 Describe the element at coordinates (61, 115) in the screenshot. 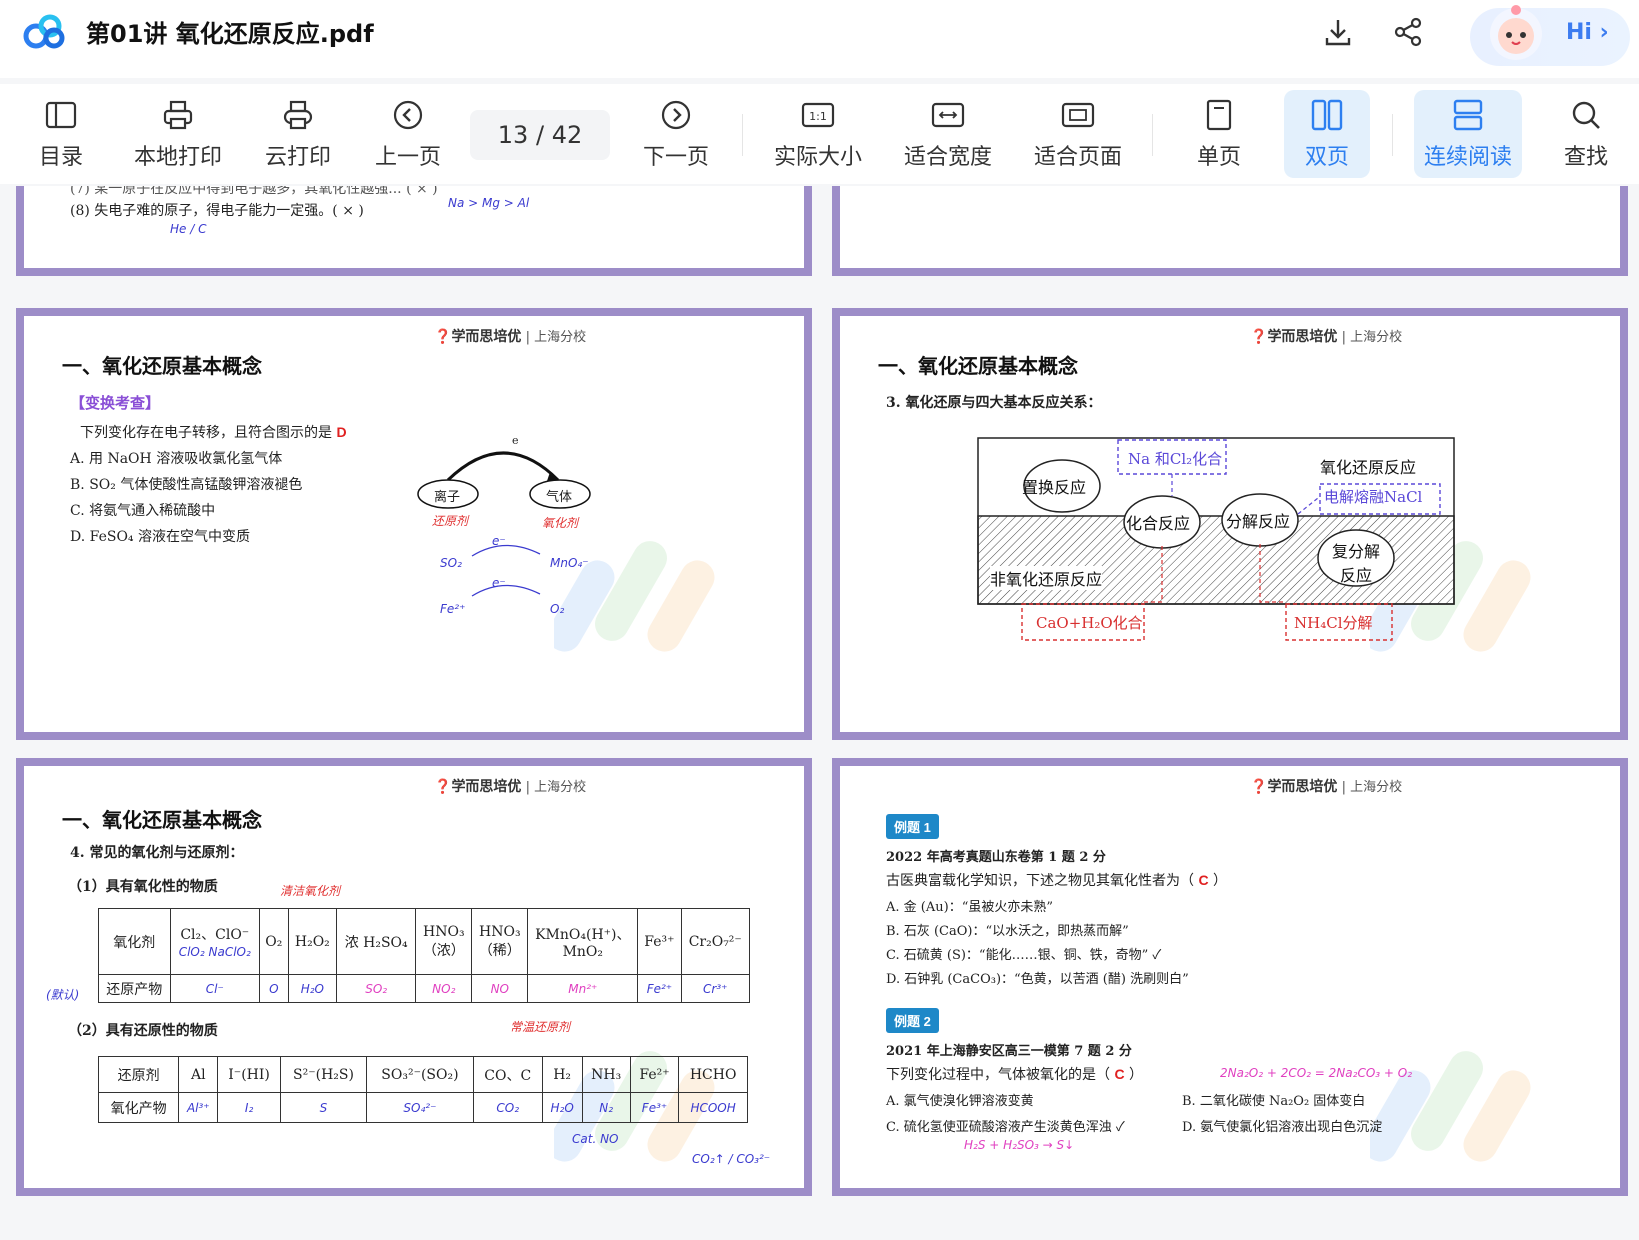

I see `toc-icon` at that location.